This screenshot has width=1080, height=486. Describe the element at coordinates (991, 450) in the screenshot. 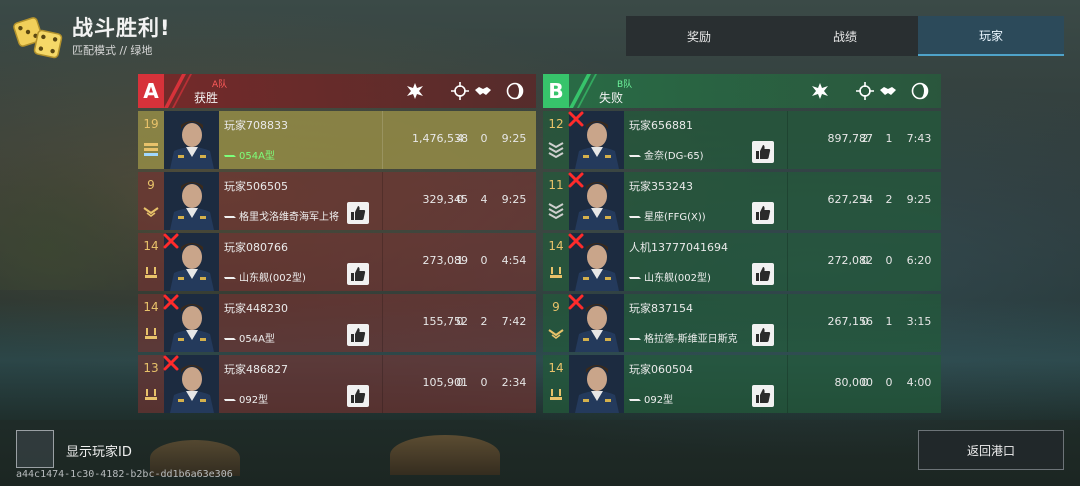

I see `return-to-port-button: 返回港口` at that location.